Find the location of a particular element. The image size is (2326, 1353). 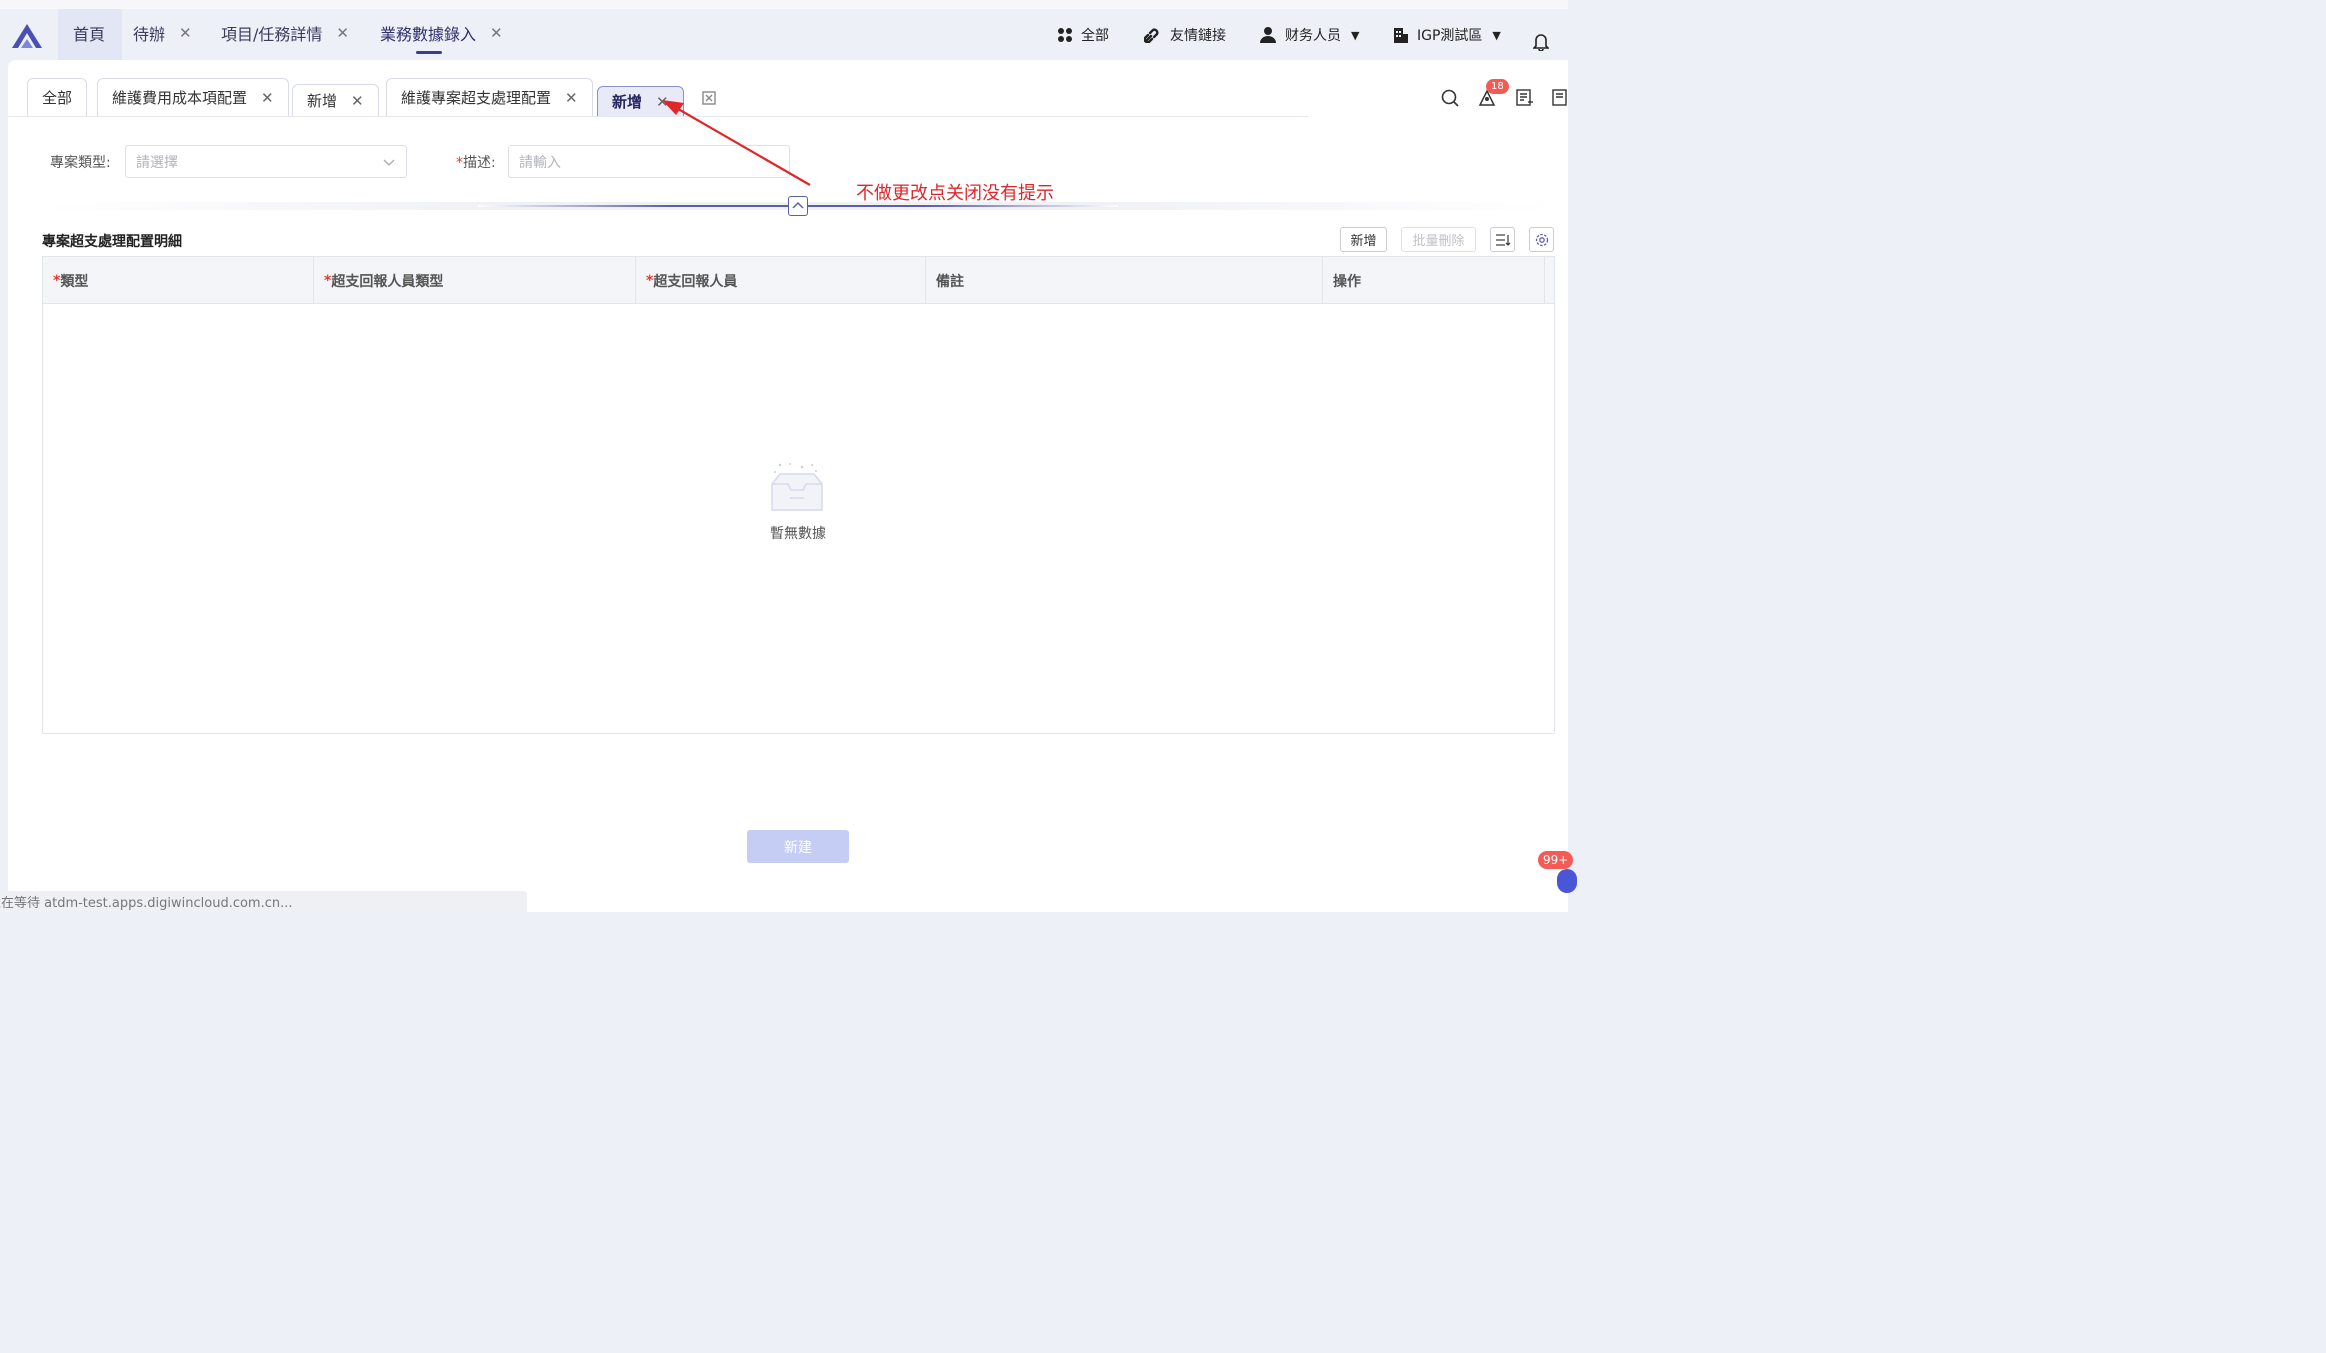

nav-tab-label: 待辦 is located at coordinates (149, 34).